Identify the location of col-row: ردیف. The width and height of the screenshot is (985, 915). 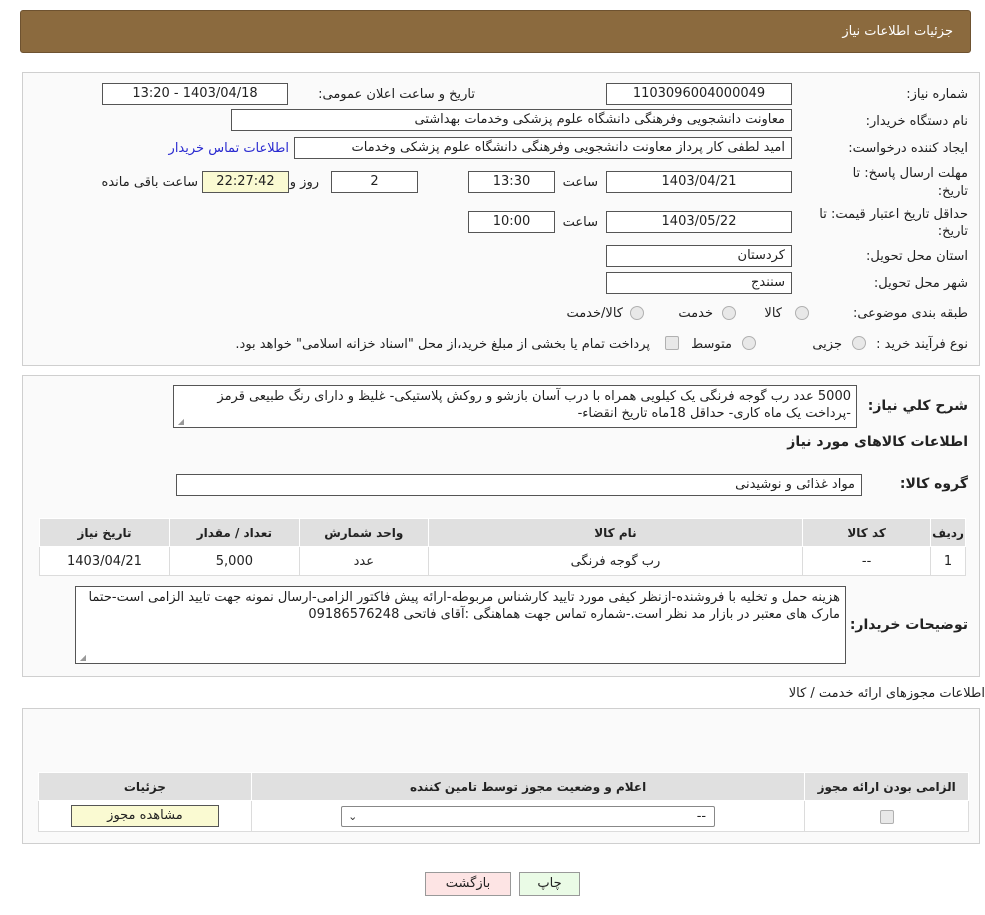
(948, 532).